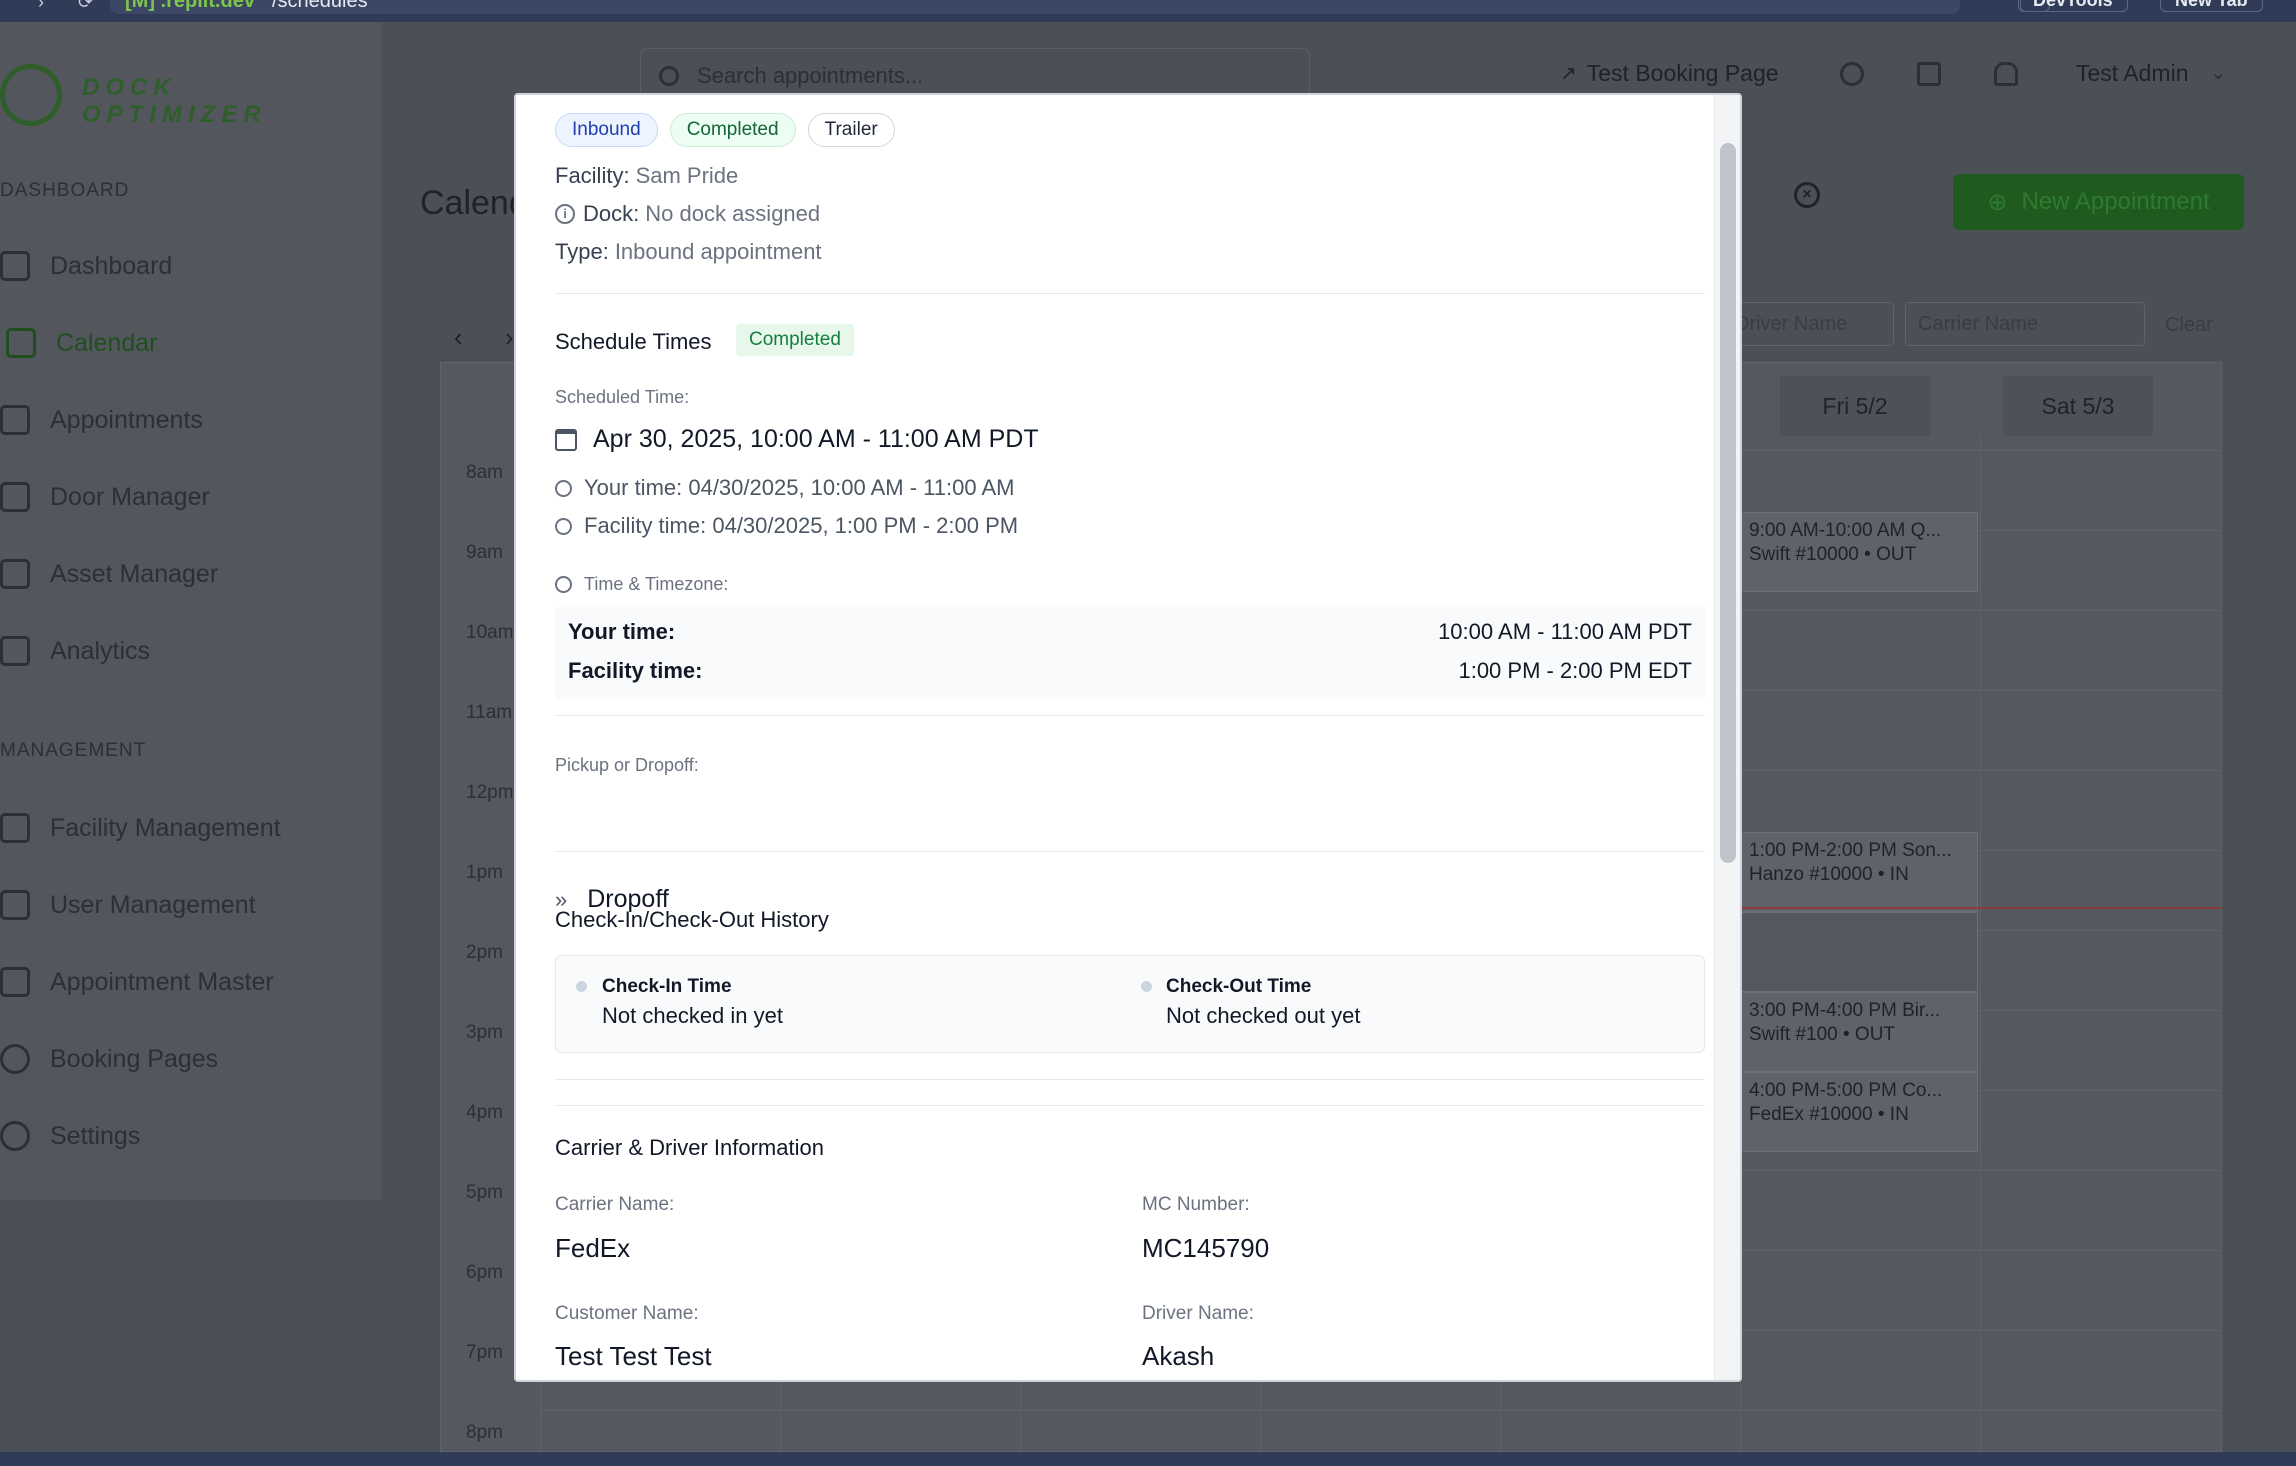 This screenshot has width=2296, height=1466. What do you see at coordinates (627, 765) in the screenshot?
I see `pickup-label: Pickup or Dropoff:` at bounding box center [627, 765].